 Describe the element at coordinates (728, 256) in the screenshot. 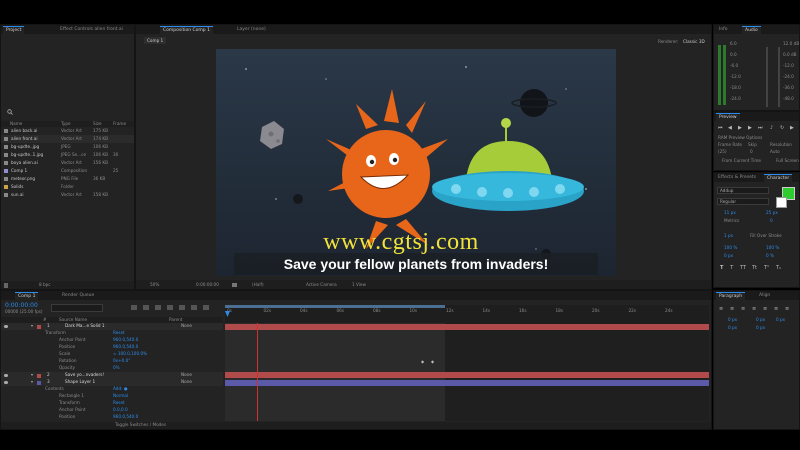

I see `baseline-value: 0 px` at that location.